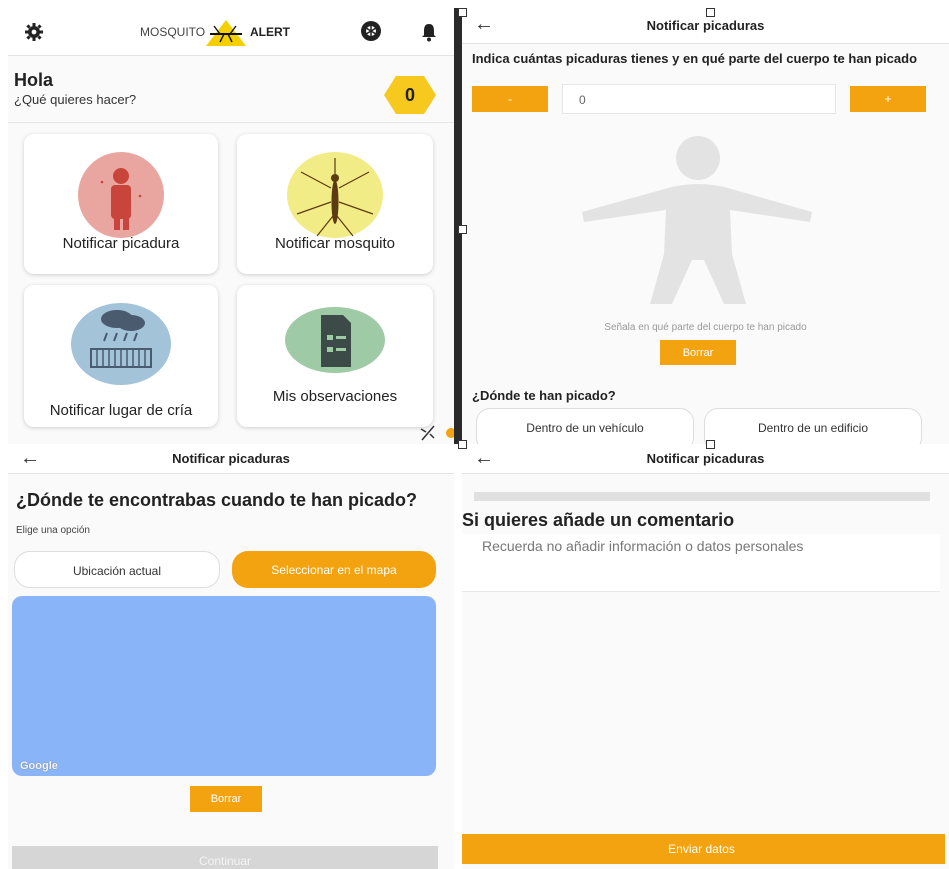  I want to click on comment-heading: Si quieres añade un comentario, so click(598, 520).